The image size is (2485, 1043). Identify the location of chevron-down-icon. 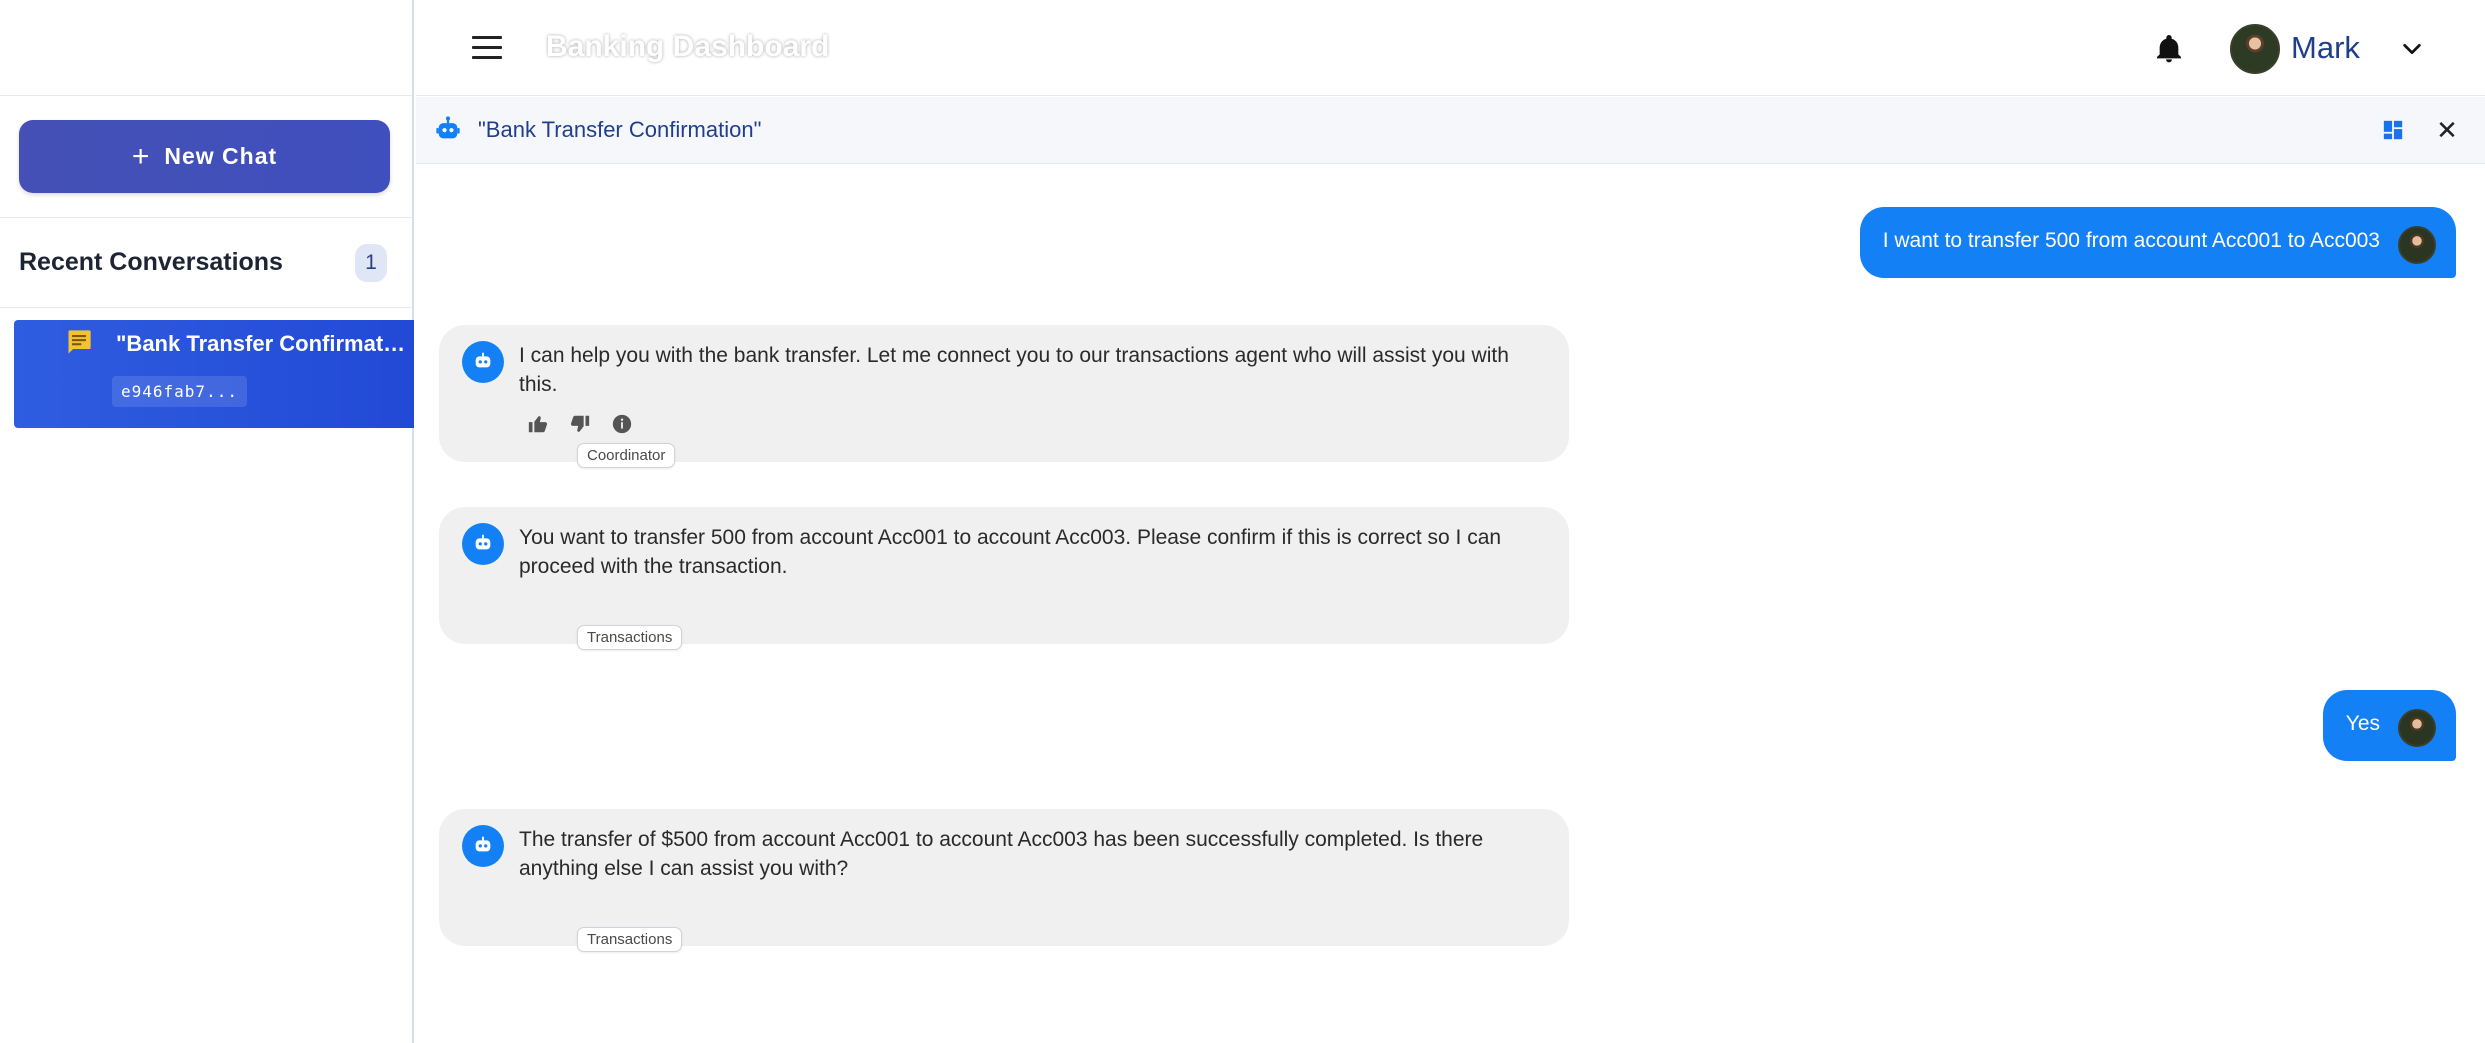
(2412, 49).